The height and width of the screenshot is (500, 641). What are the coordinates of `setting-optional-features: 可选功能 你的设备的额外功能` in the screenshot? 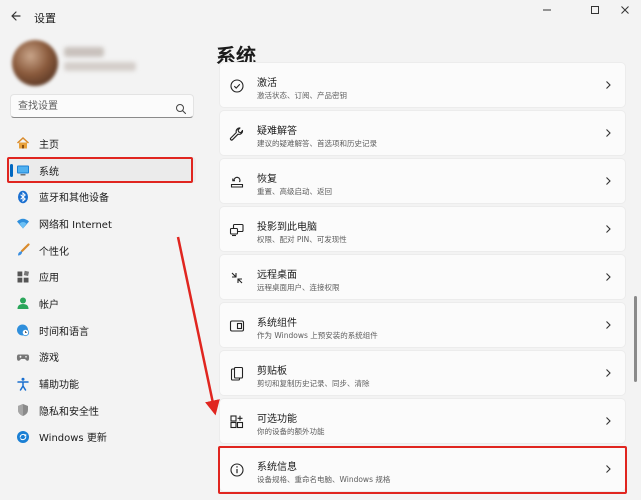 It's located at (422, 421).